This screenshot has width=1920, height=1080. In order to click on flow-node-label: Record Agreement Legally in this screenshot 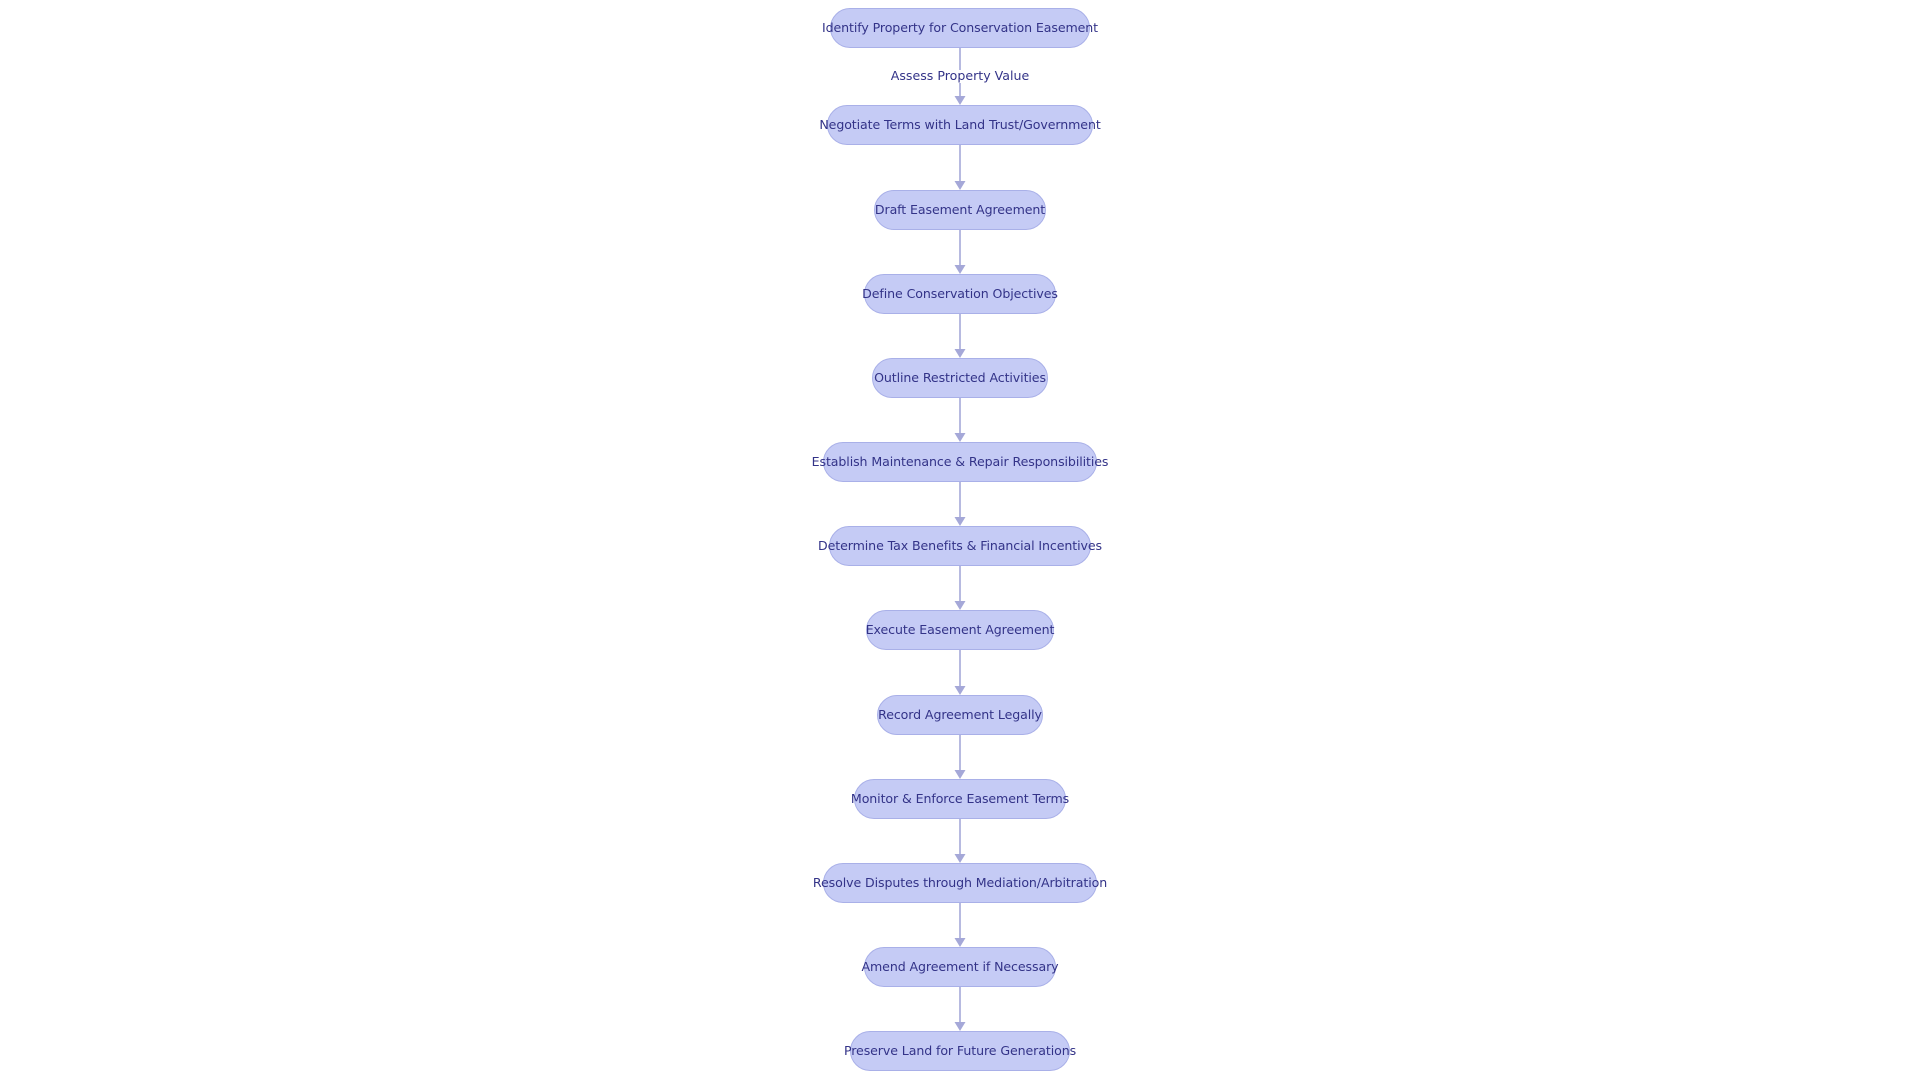, I will do `click(960, 714)`.